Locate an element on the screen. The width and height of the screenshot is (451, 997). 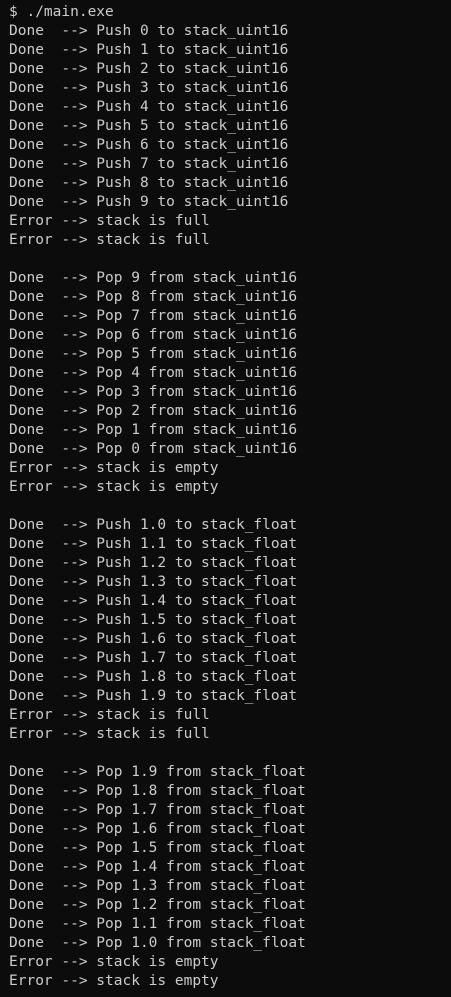
output-line: Done --> Push 1.3 to stack_float is located at coordinates (153, 582).